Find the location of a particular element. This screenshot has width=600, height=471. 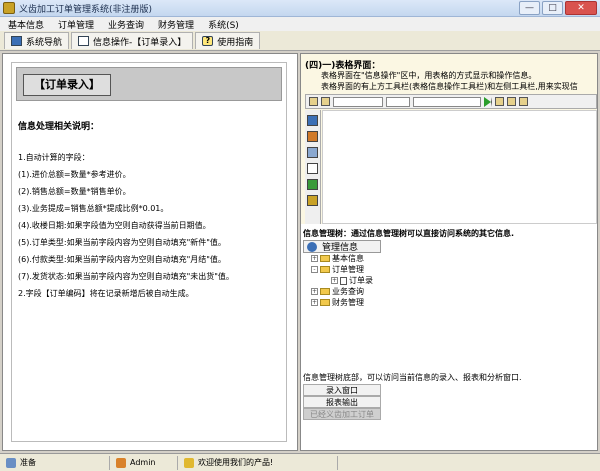

report-output-button: 报表输出 is located at coordinates (342, 402).